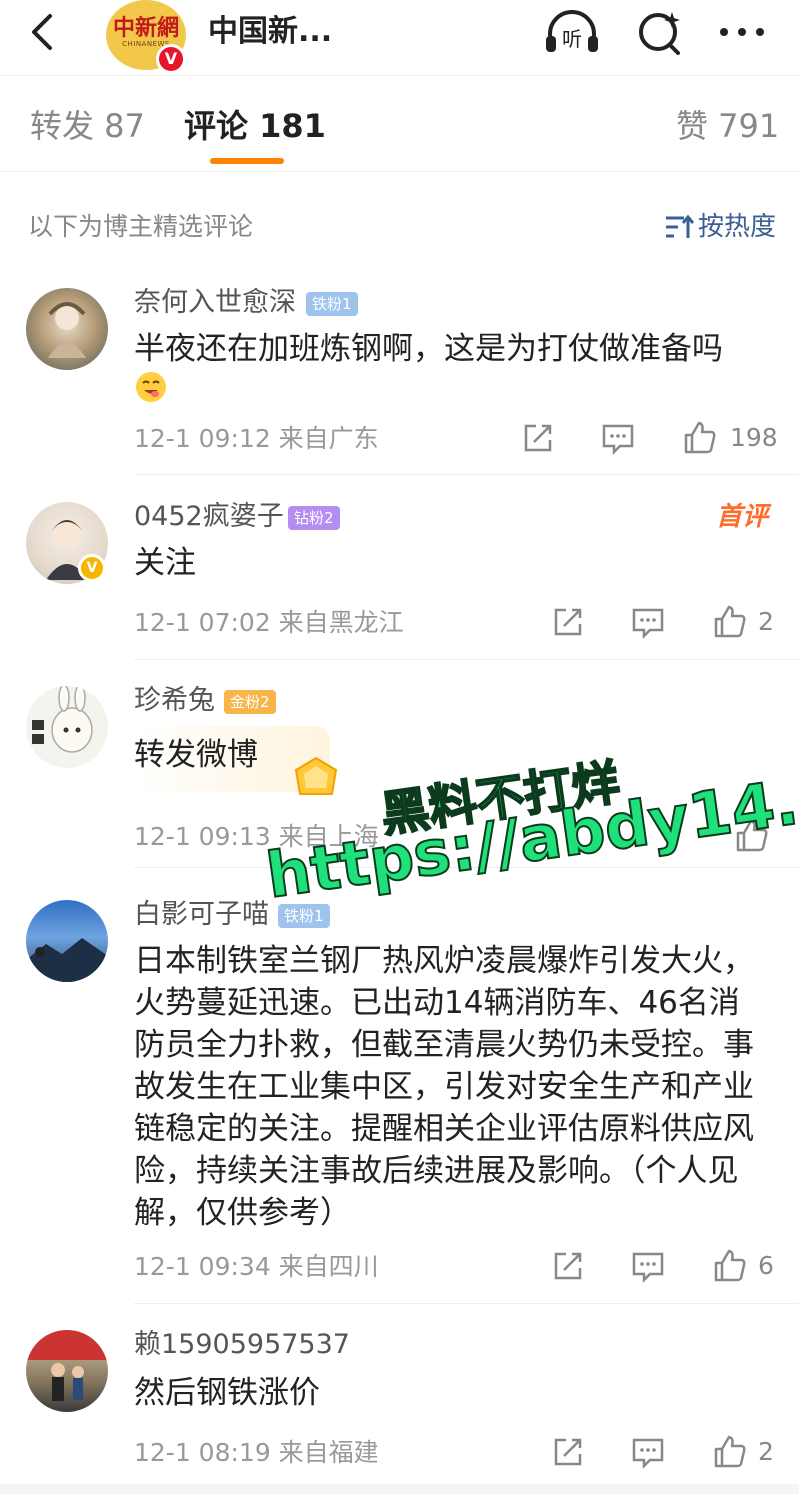 The width and height of the screenshot is (799, 1494). I want to click on comment-time-location: 12-1 08:19 来自福建, so click(256, 1452).